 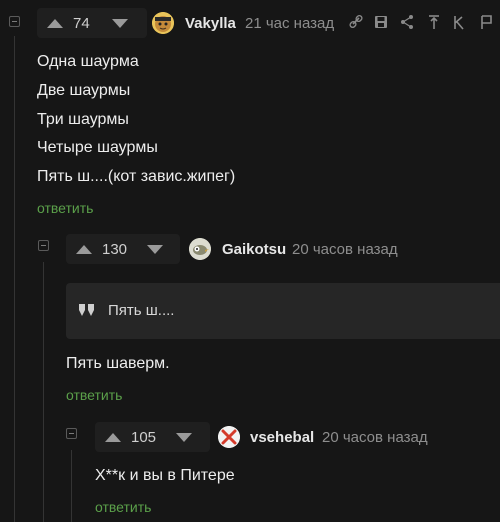 I want to click on share-icon, so click(x=407, y=22).